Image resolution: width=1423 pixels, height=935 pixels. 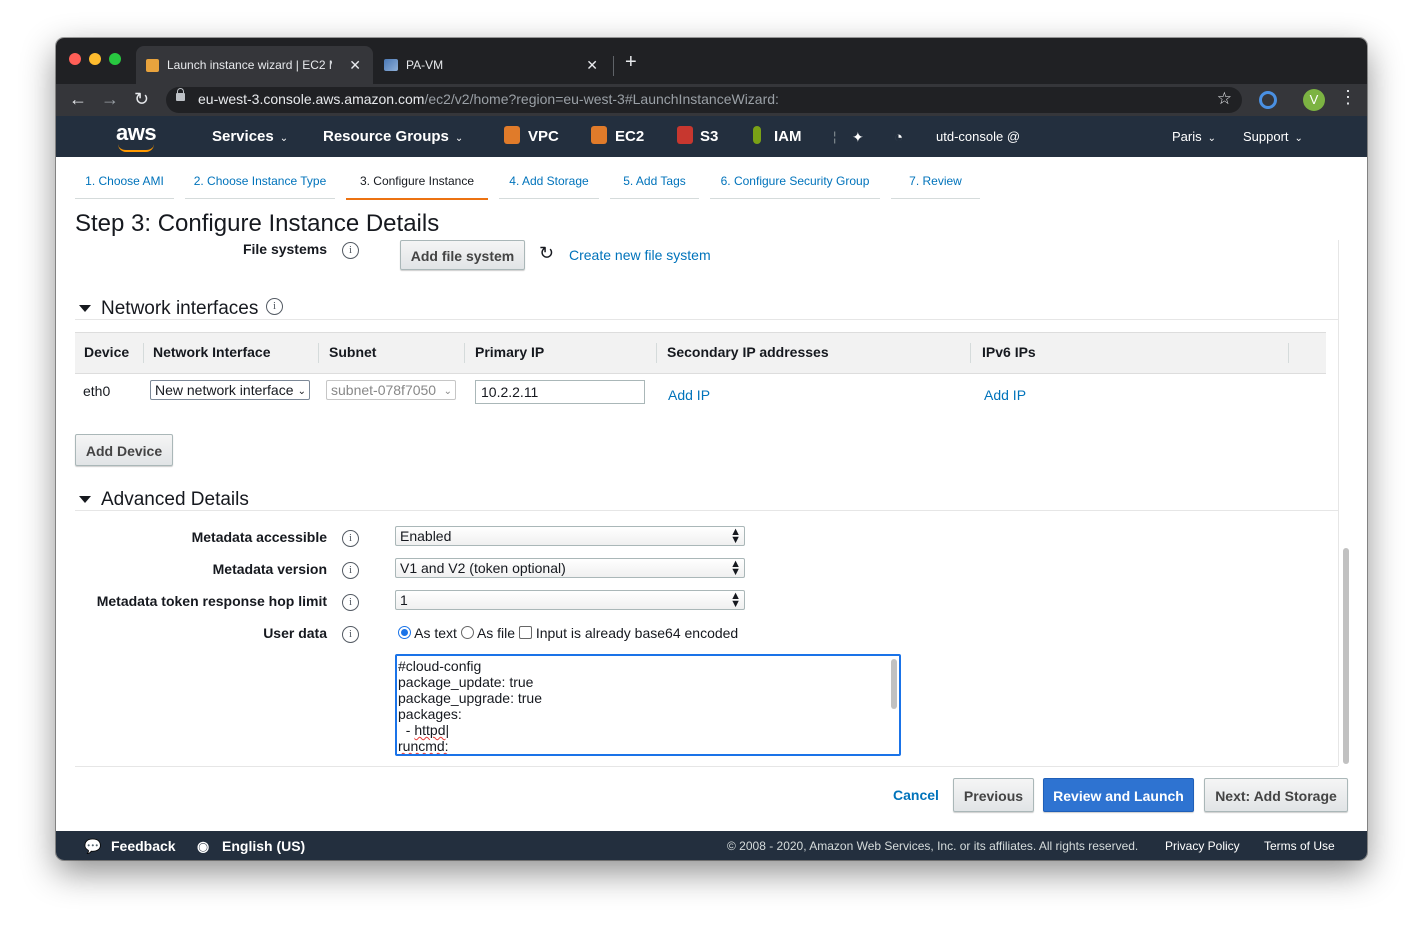 I want to click on hop-limit-select: 1 ▲ ▼, so click(x=570, y=600).